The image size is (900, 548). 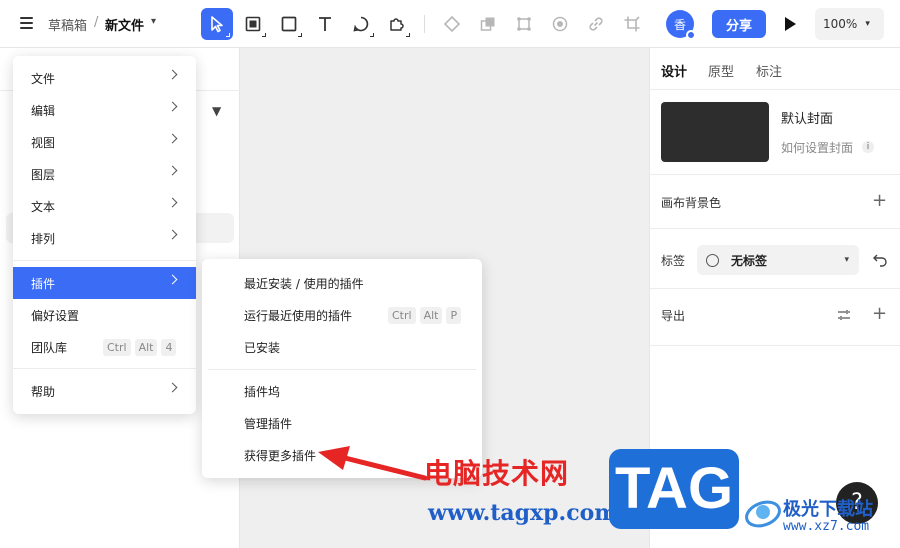 I want to click on tab-annotation: 标注, so click(x=769, y=70).